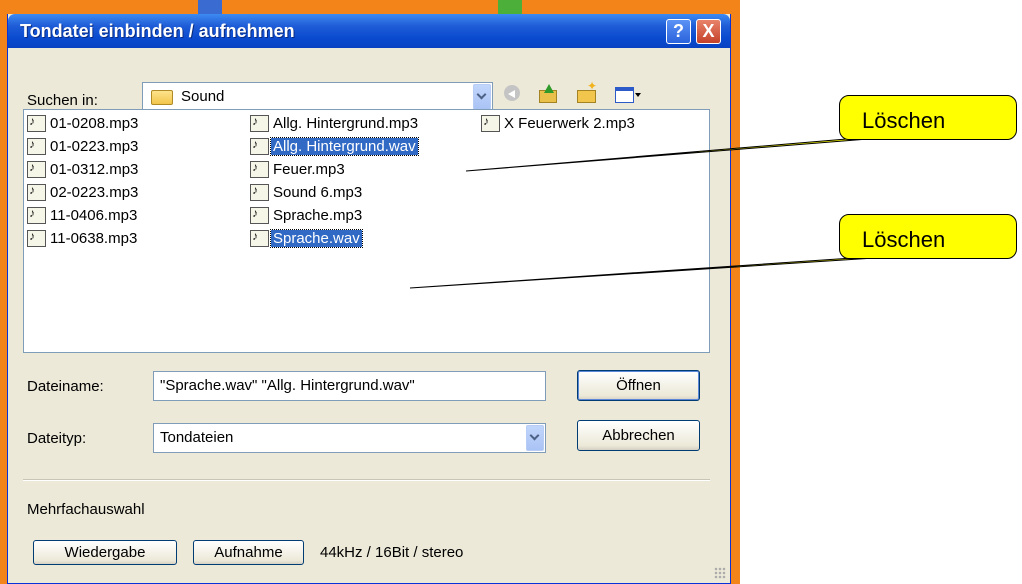  Describe the element at coordinates (658, 212) in the screenshot. I see `callout-leaders` at that location.